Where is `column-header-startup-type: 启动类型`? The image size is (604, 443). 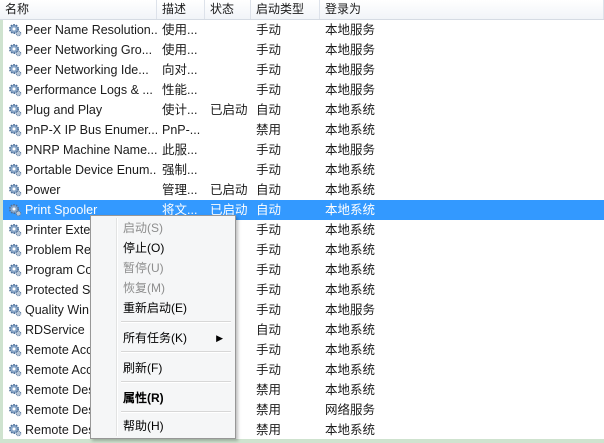 column-header-startup-type: 启动类型 is located at coordinates (285, 9).